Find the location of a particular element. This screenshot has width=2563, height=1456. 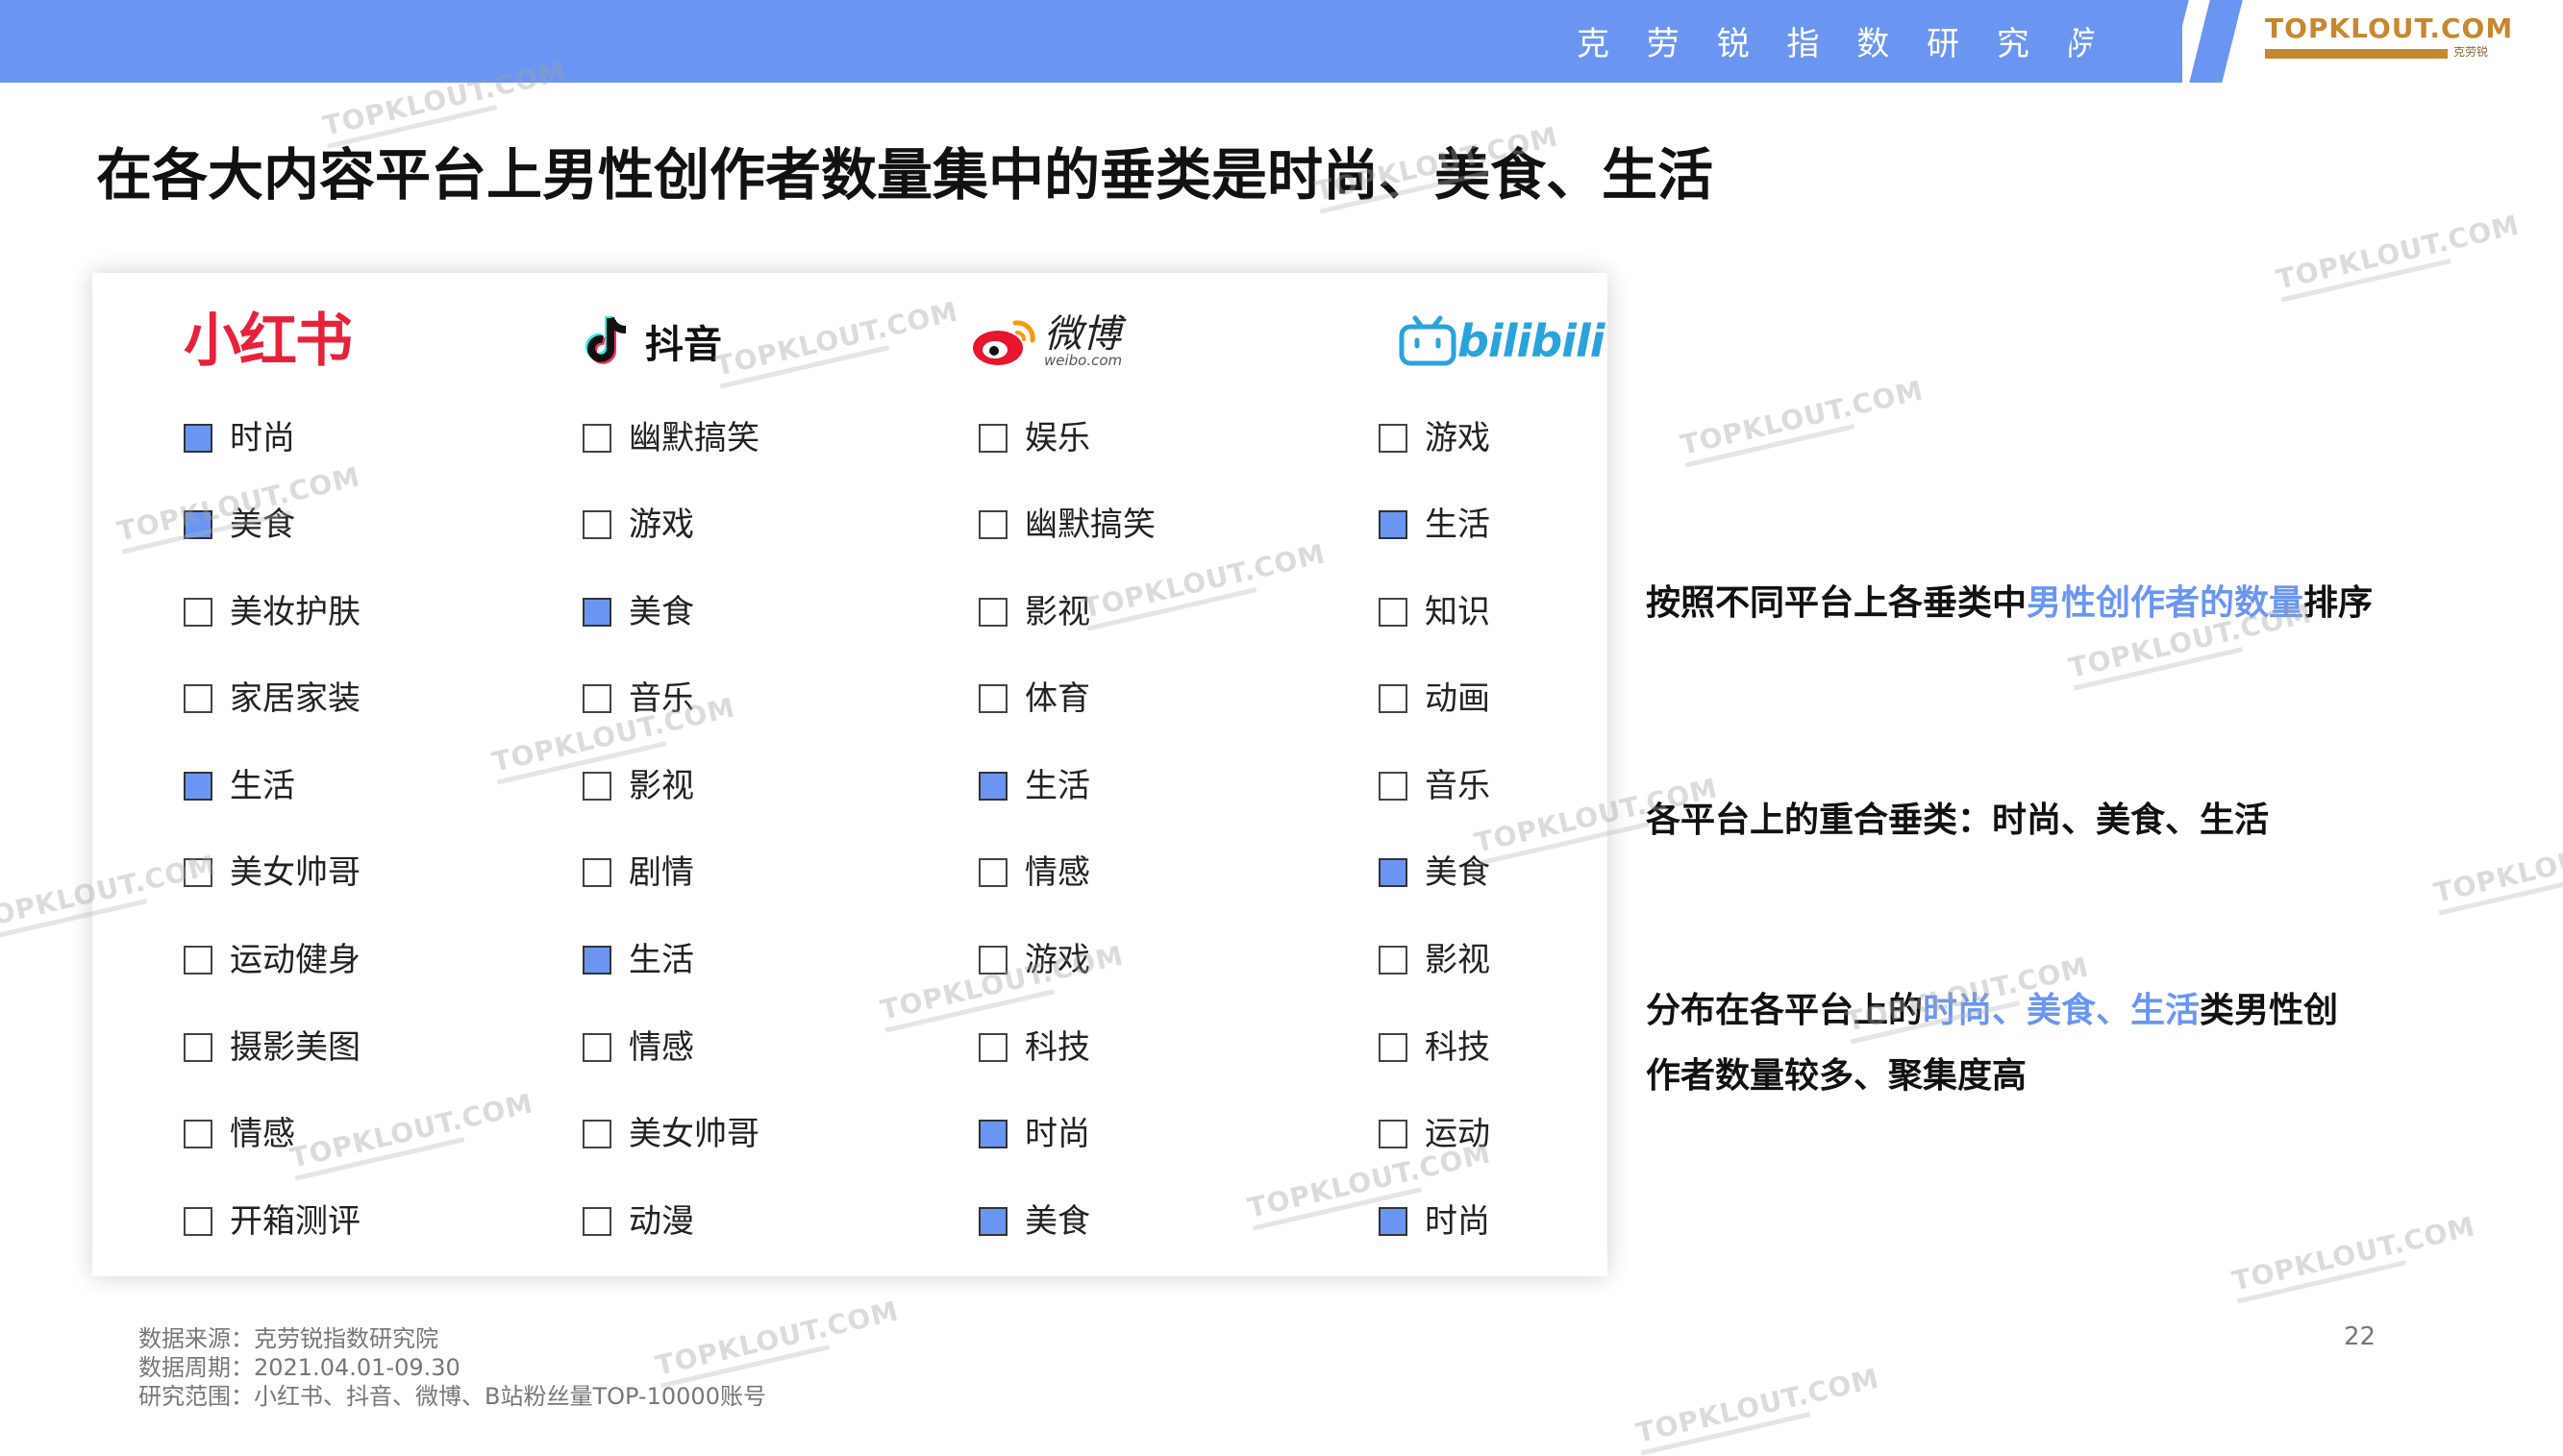

data-source: 数据来源：克劳锐指数研究院 is located at coordinates (288, 1339).